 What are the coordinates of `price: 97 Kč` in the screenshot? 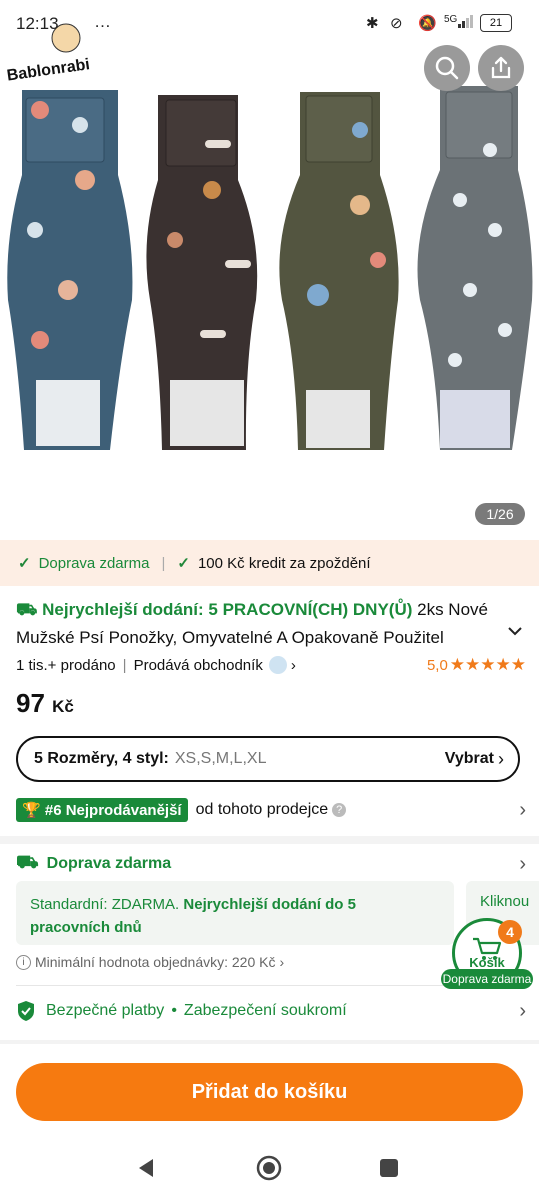 It's located at (45, 703).